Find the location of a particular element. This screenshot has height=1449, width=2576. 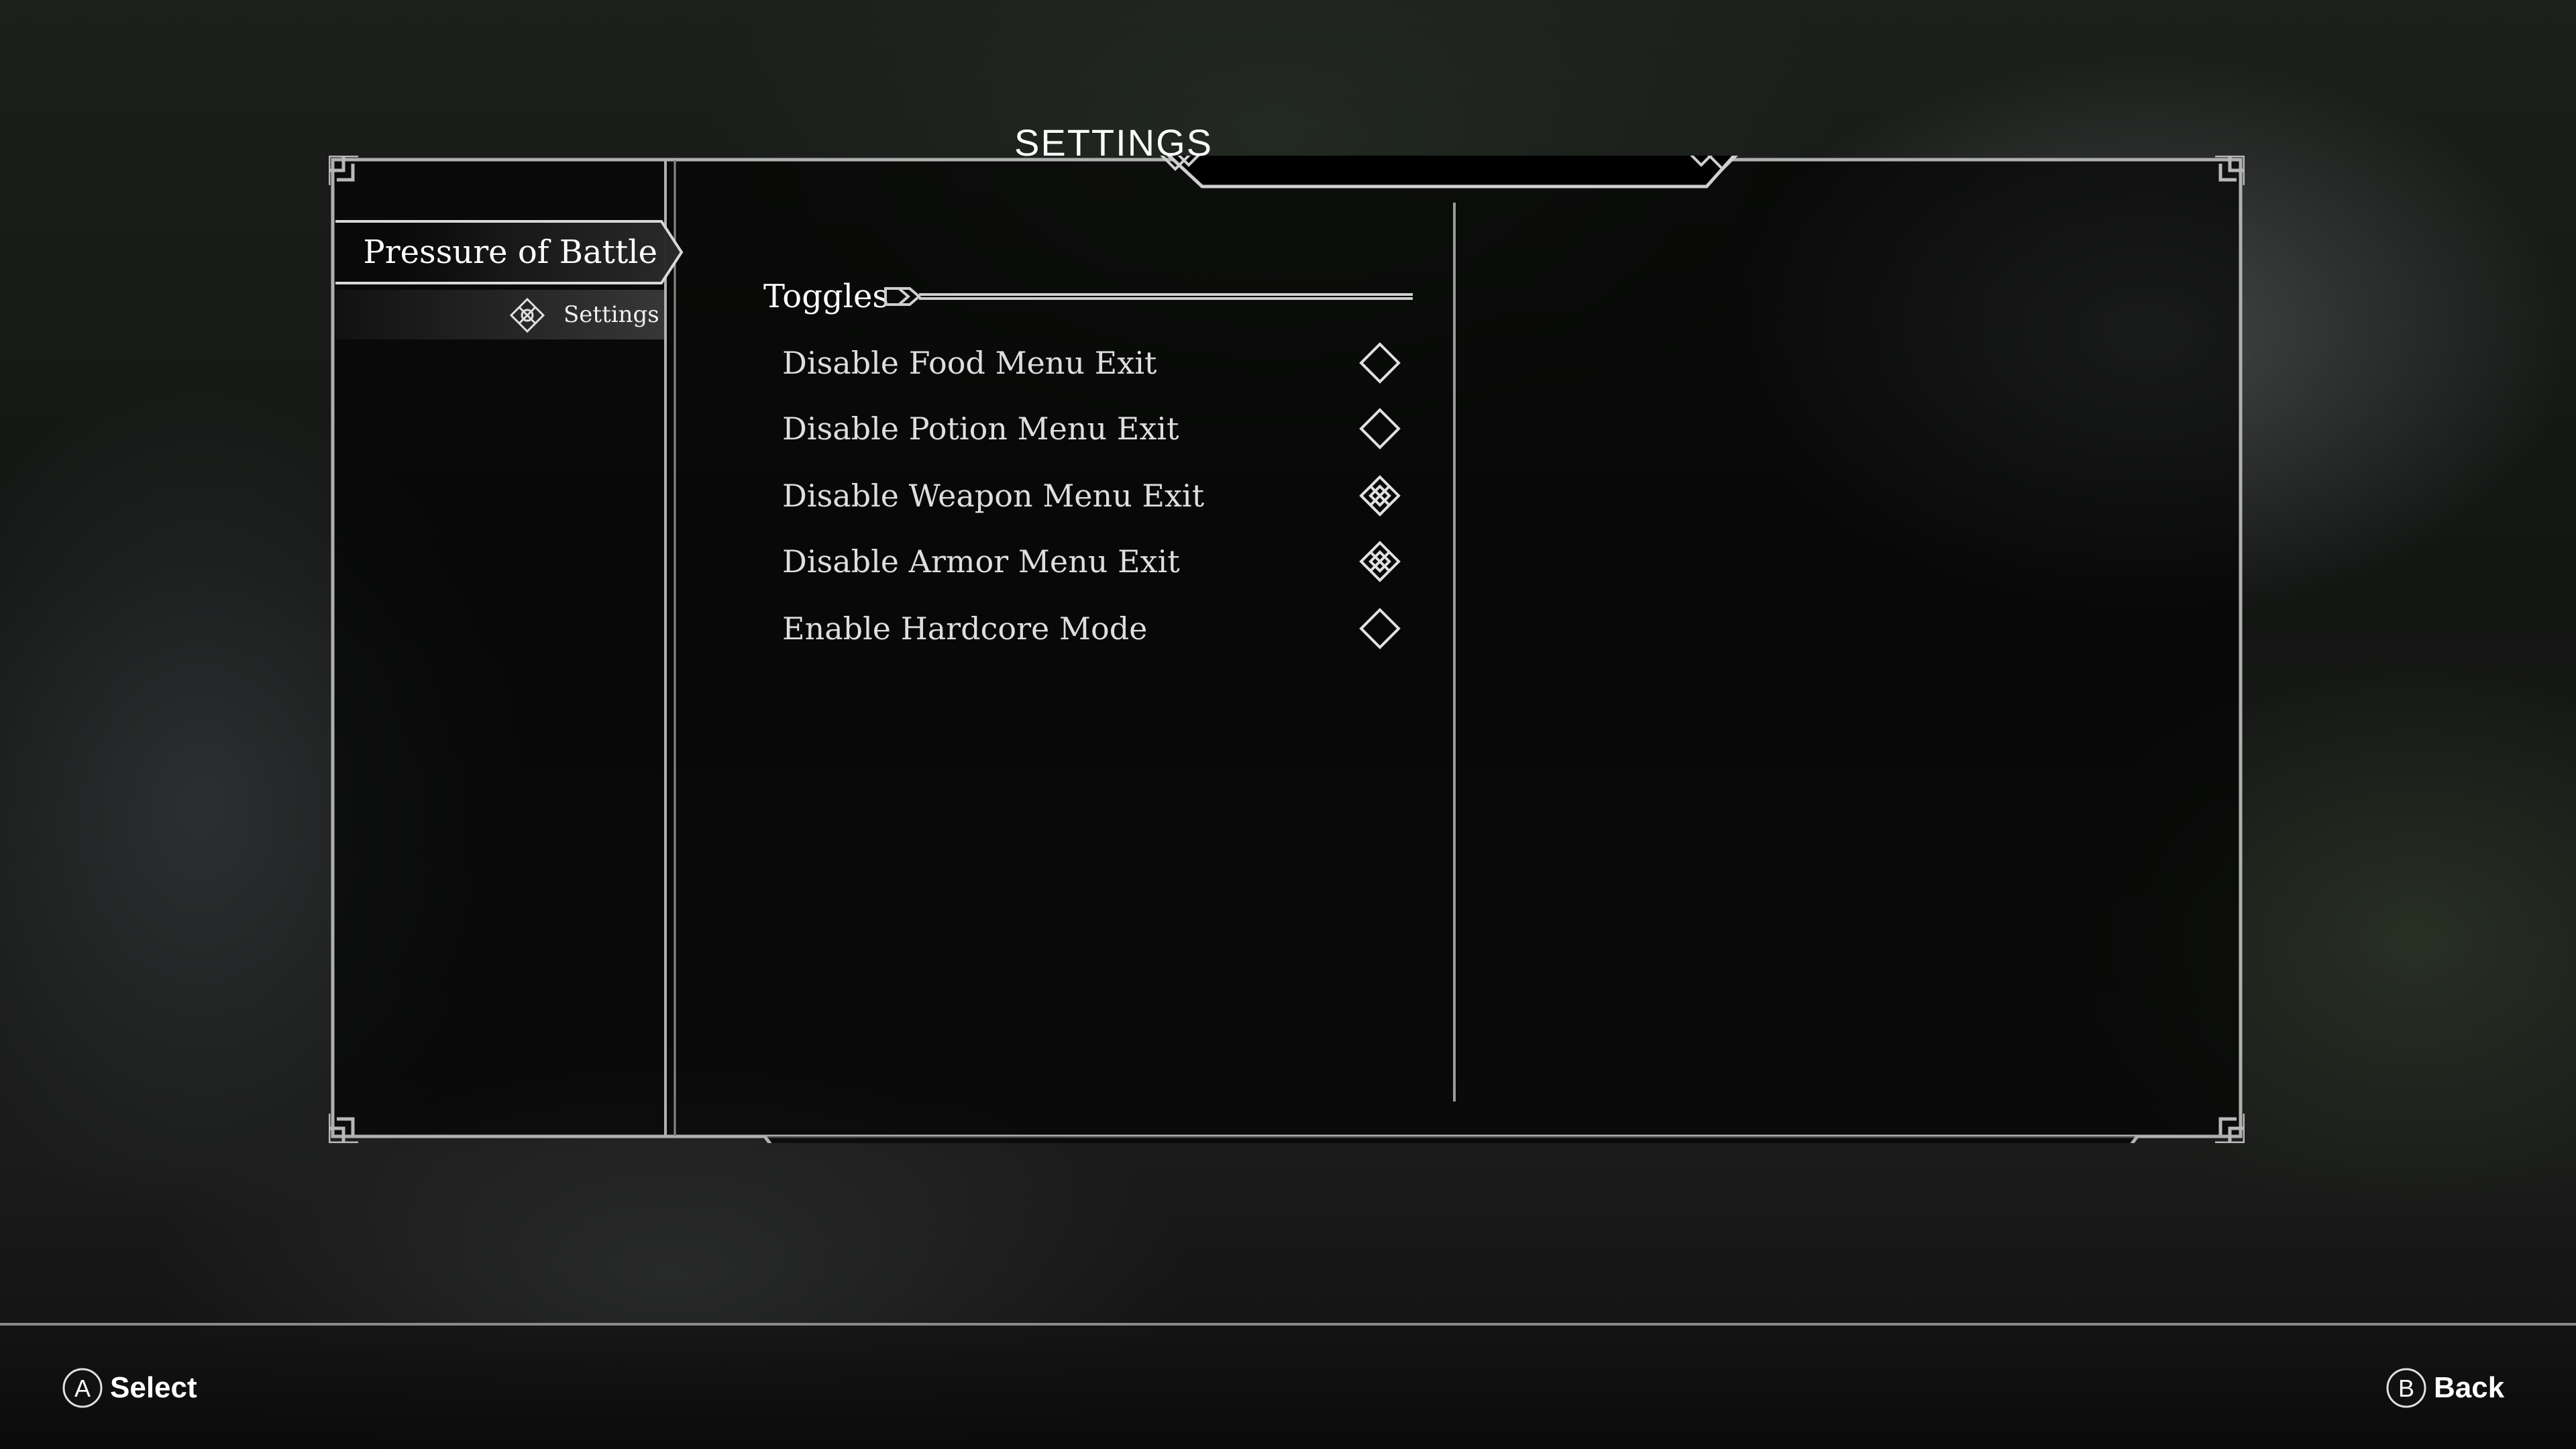

option-label: Disable Food Menu Exit is located at coordinates (969, 363).